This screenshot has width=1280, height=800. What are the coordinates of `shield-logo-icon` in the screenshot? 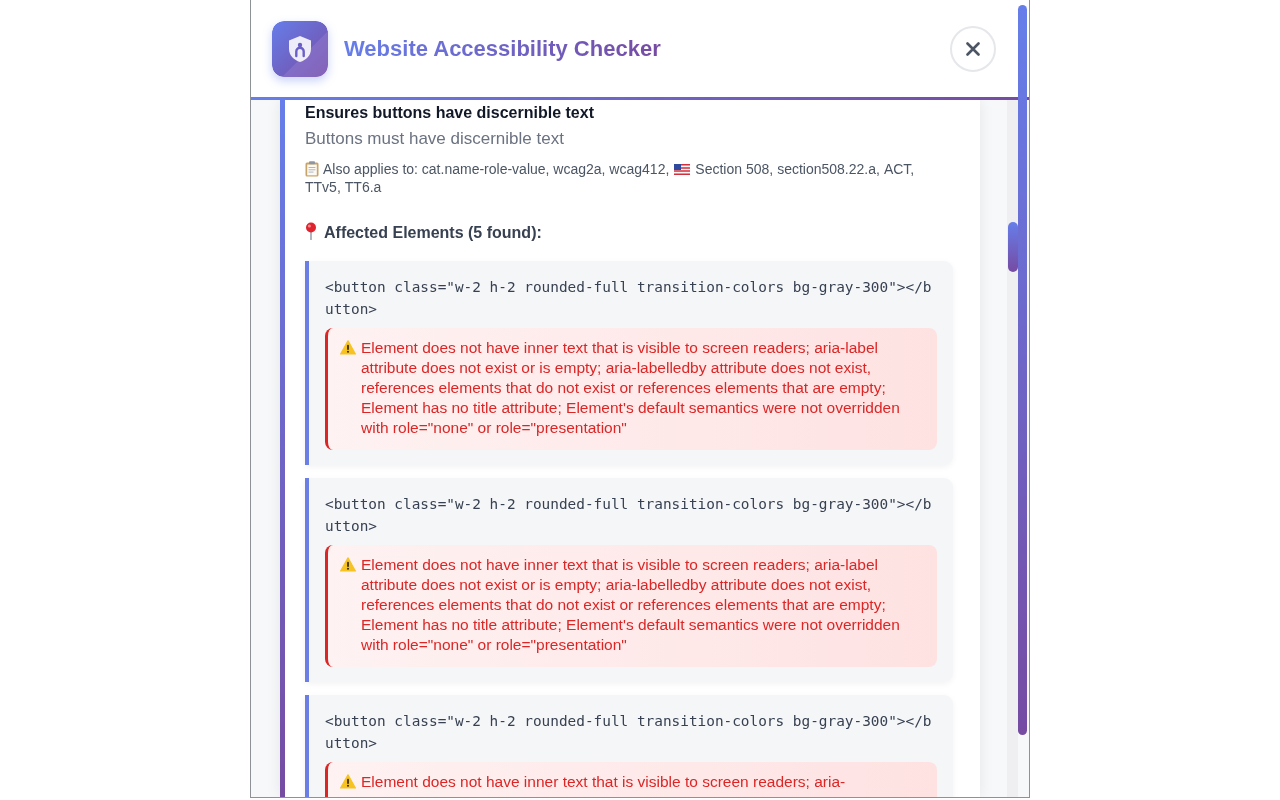 It's located at (300, 48).